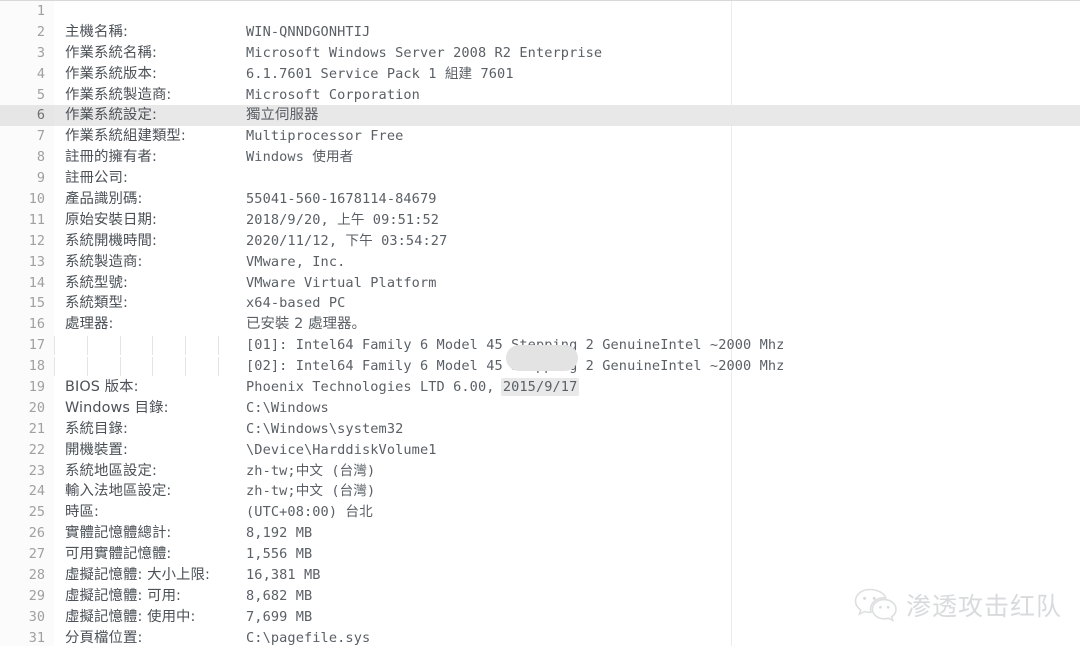  I want to click on line-number: 26, so click(27, 534).